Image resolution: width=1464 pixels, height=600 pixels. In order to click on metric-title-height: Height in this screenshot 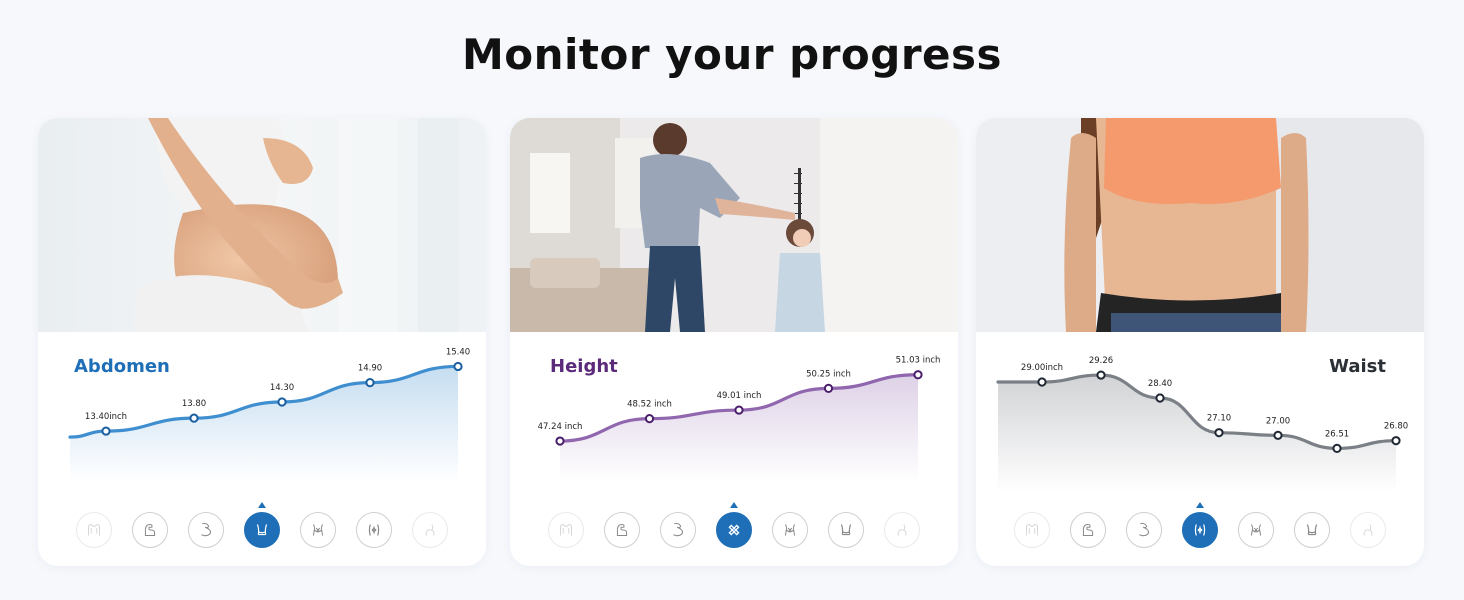, I will do `click(584, 366)`.